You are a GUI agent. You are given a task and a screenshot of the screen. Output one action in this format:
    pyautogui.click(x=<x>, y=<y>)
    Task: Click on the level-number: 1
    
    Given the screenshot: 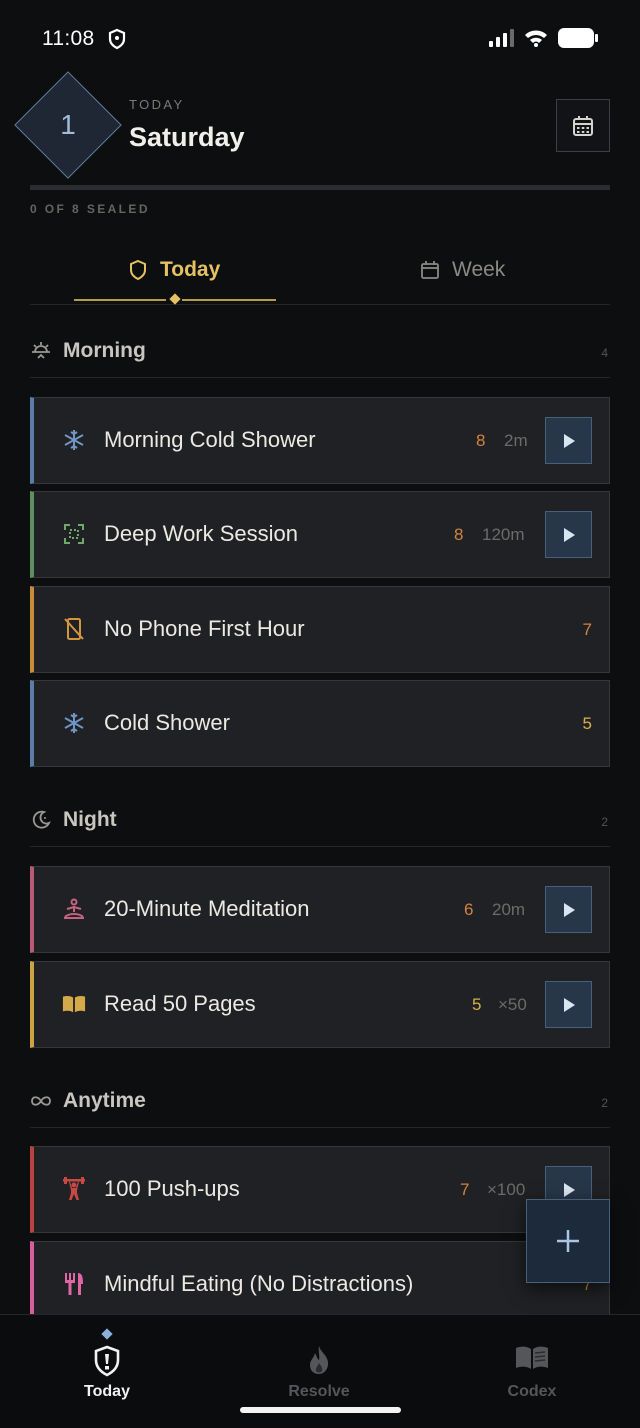 What is the action you would take?
    pyautogui.click(x=68, y=124)
    